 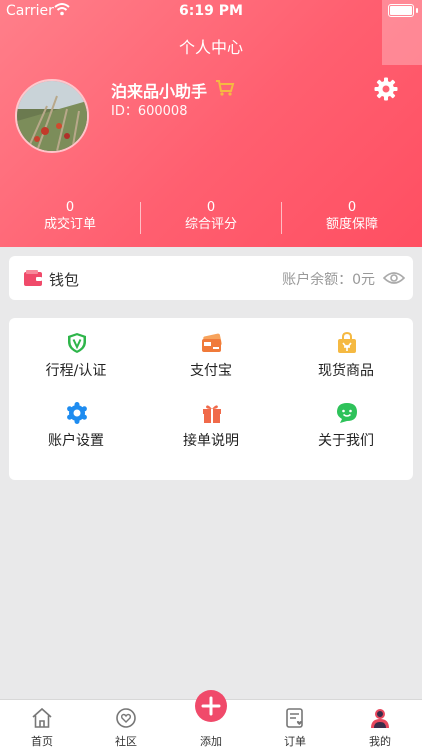 I want to click on page-title: 个人中心, so click(x=210, y=47).